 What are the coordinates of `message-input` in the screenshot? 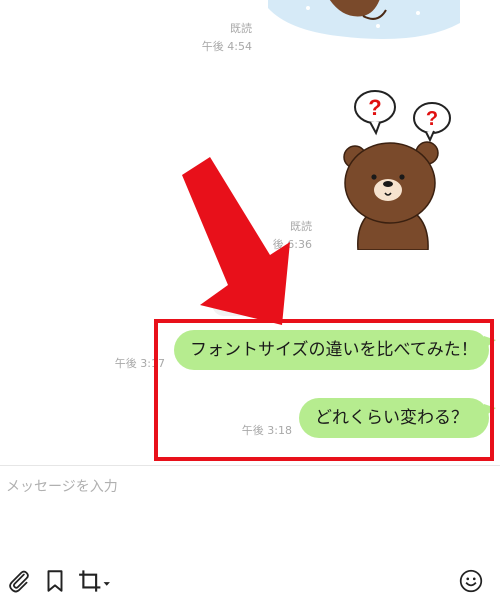 It's located at (246, 487).